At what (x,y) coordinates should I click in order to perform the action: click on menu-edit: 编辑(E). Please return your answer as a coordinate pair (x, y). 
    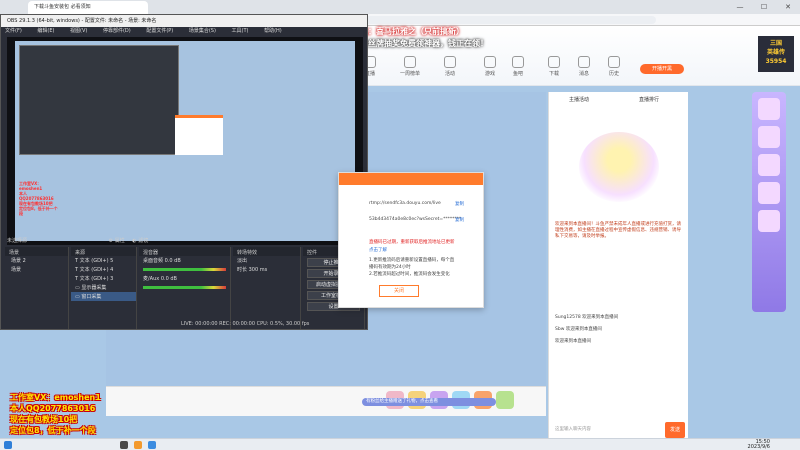
    Looking at the image, I should click on (45, 31).